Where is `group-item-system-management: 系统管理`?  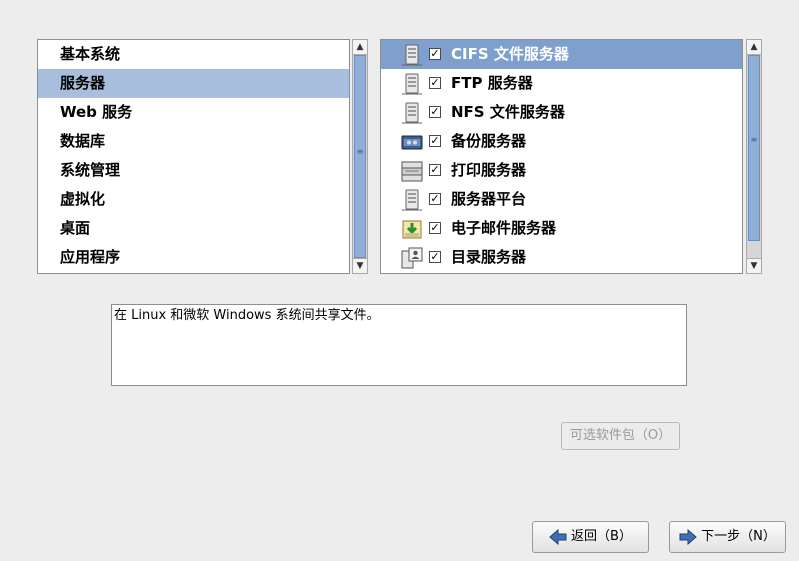
group-item-system-management: 系统管理 is located at coordinates (193, 170).